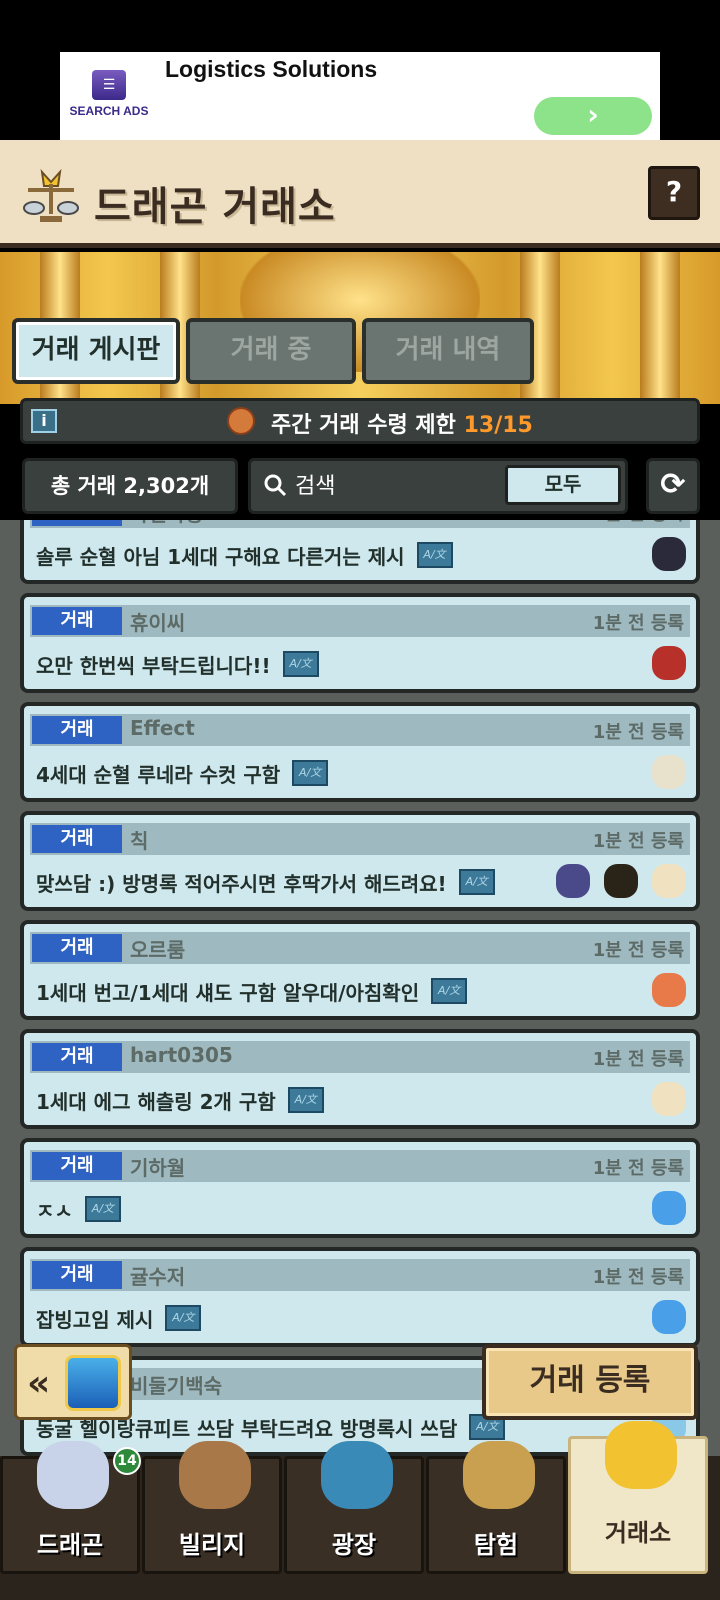 The image size is (720, 1600). I want to click on refresh-button: ⟳, so click(673, 486).